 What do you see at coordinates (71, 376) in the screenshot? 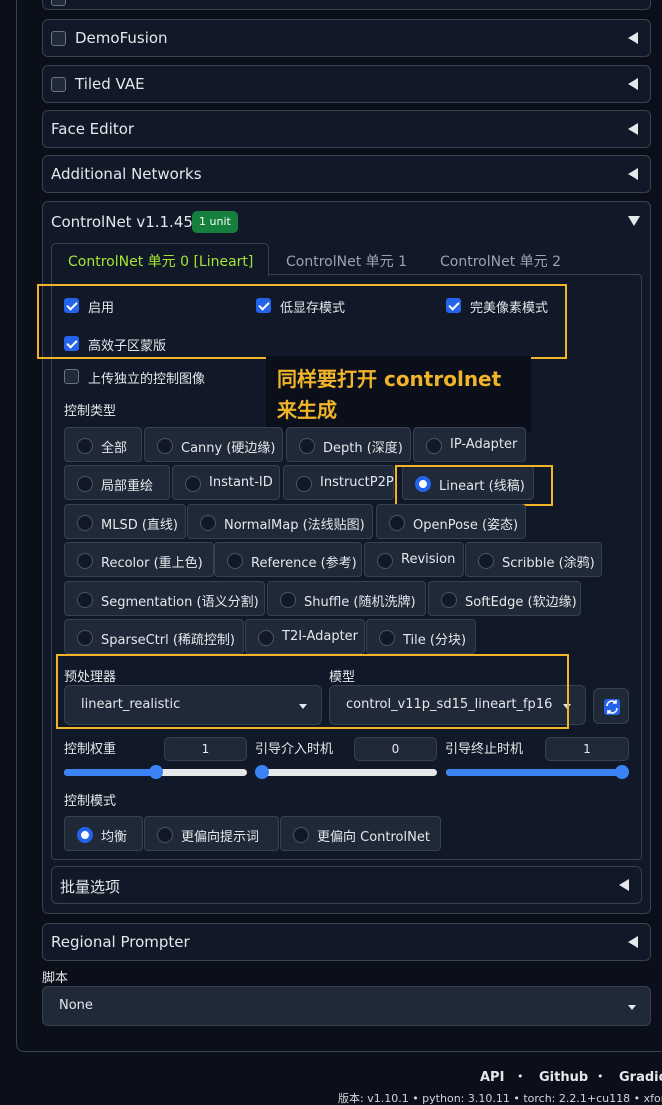
I see `upload-independent-checkbox` at bounding box center [71, 376].